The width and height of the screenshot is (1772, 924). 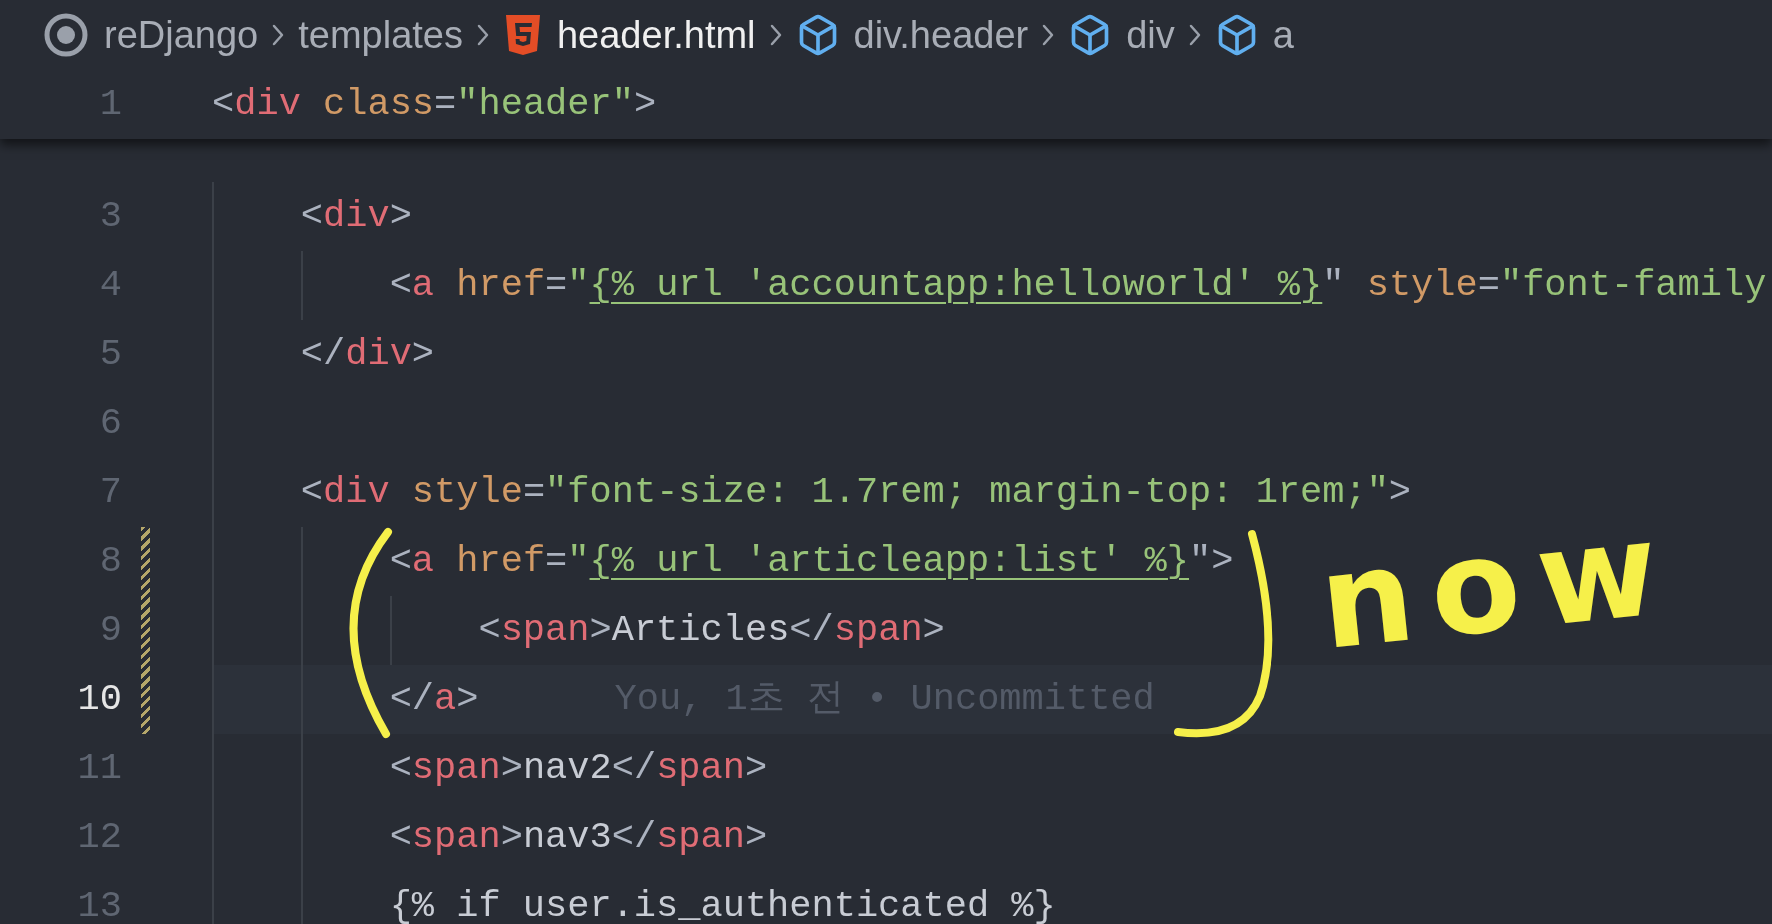 What do you see at coordinates (434, 104) in the screenshot?
I see `code-line: <div class="header">` at bounding box center [434, 104].